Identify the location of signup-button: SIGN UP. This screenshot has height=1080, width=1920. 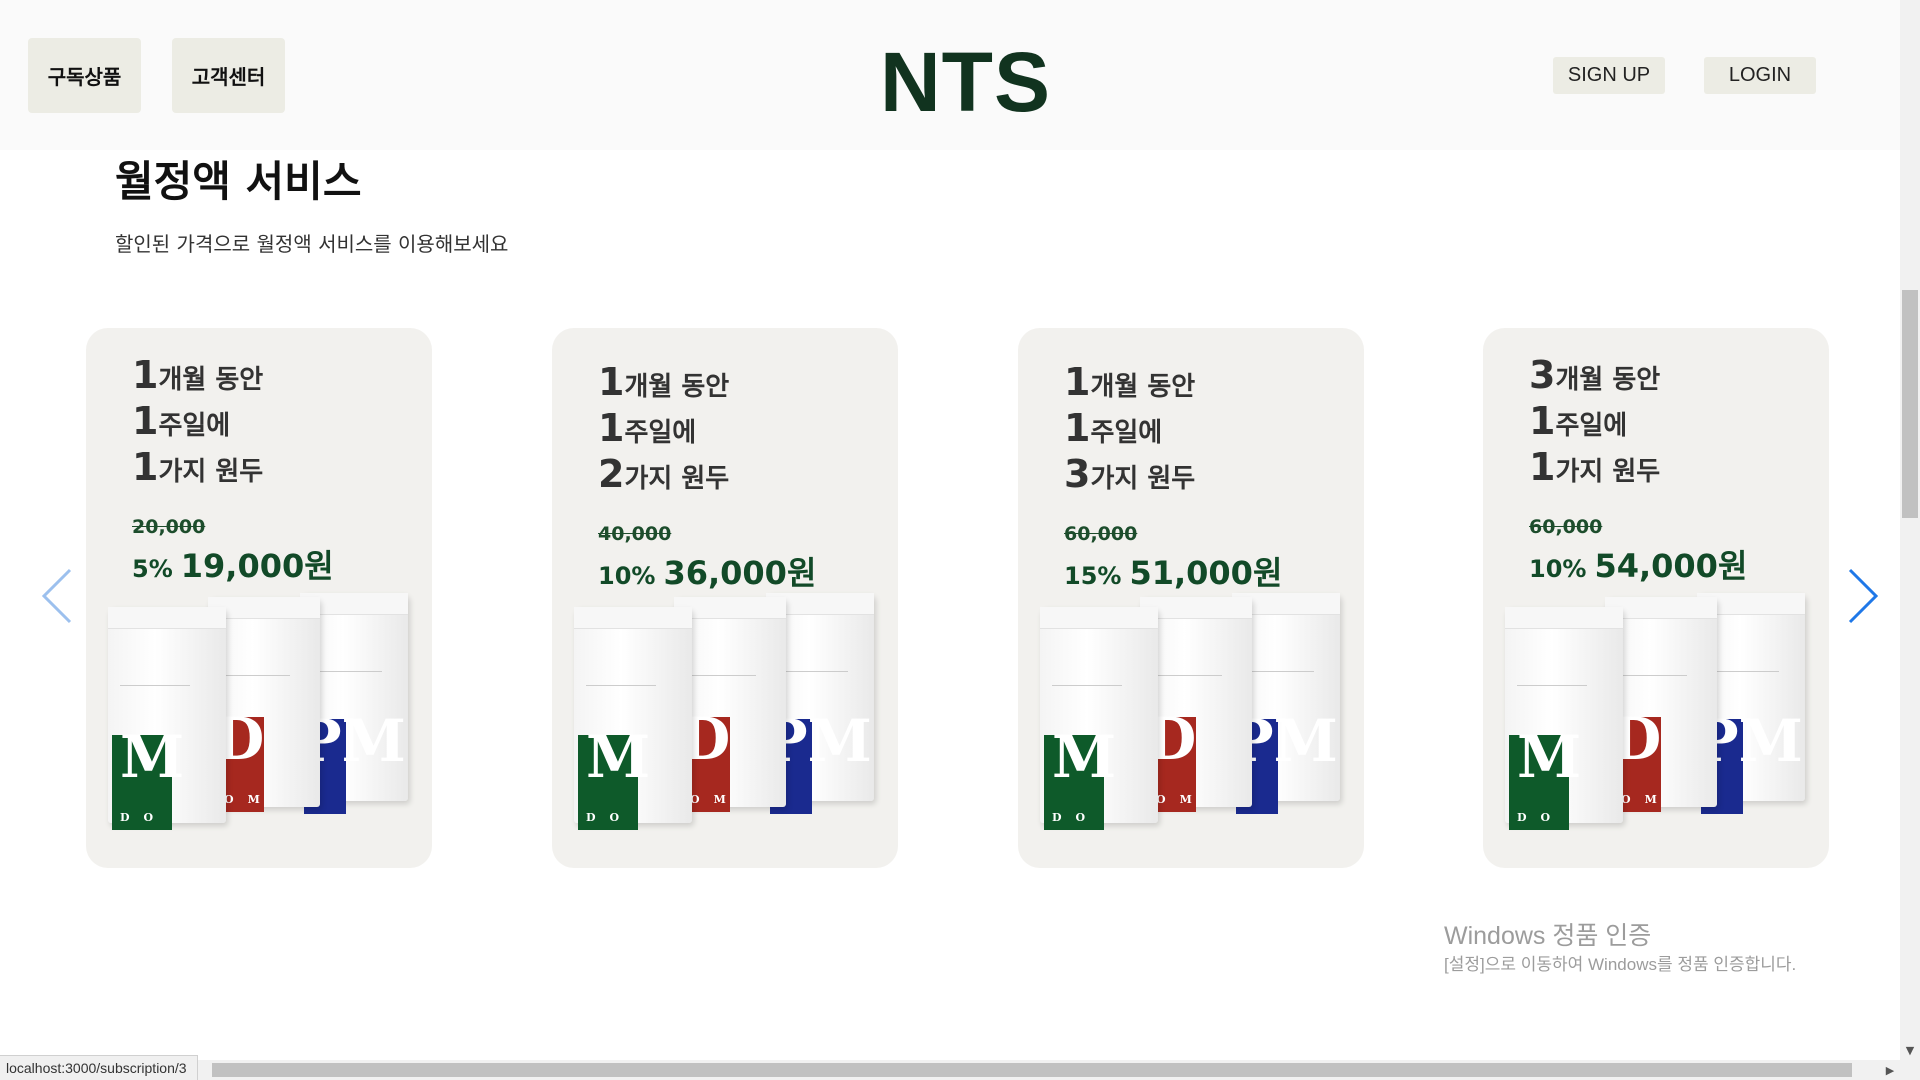
(1609, 75).